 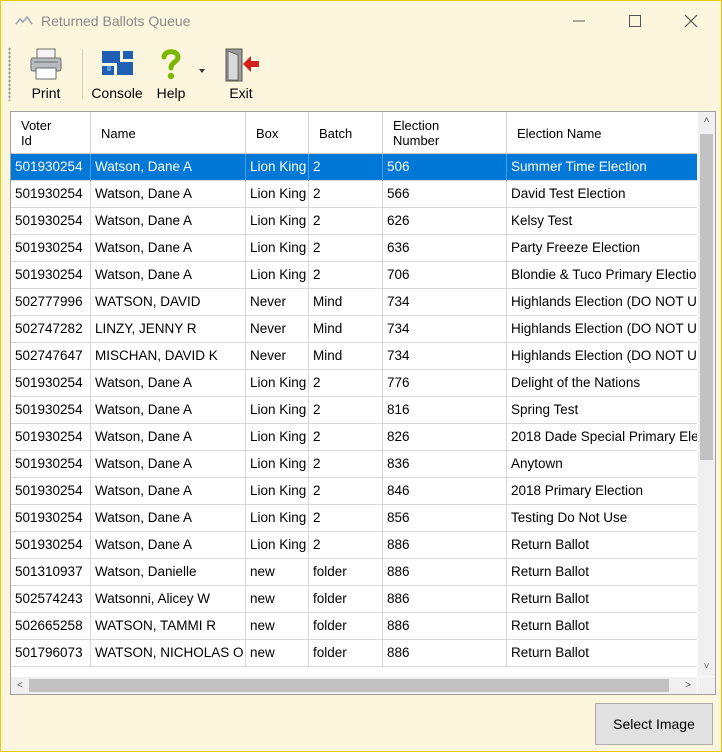 What do you see at coordinates (602, 275) in the screenshot?
I see `cell-election-name: Blondie & Tuco Primary Election` at bounding box center [602, 275].